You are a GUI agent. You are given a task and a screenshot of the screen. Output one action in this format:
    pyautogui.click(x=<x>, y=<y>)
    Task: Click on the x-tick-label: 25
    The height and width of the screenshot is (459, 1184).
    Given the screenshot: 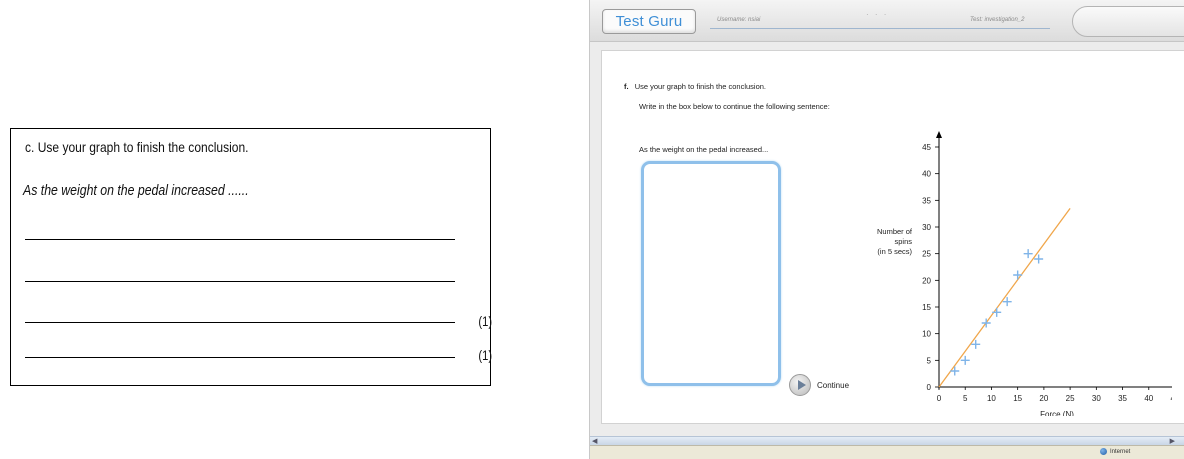 What is the action you would take?
    pyautogui.click(x=1070, y=398)
    